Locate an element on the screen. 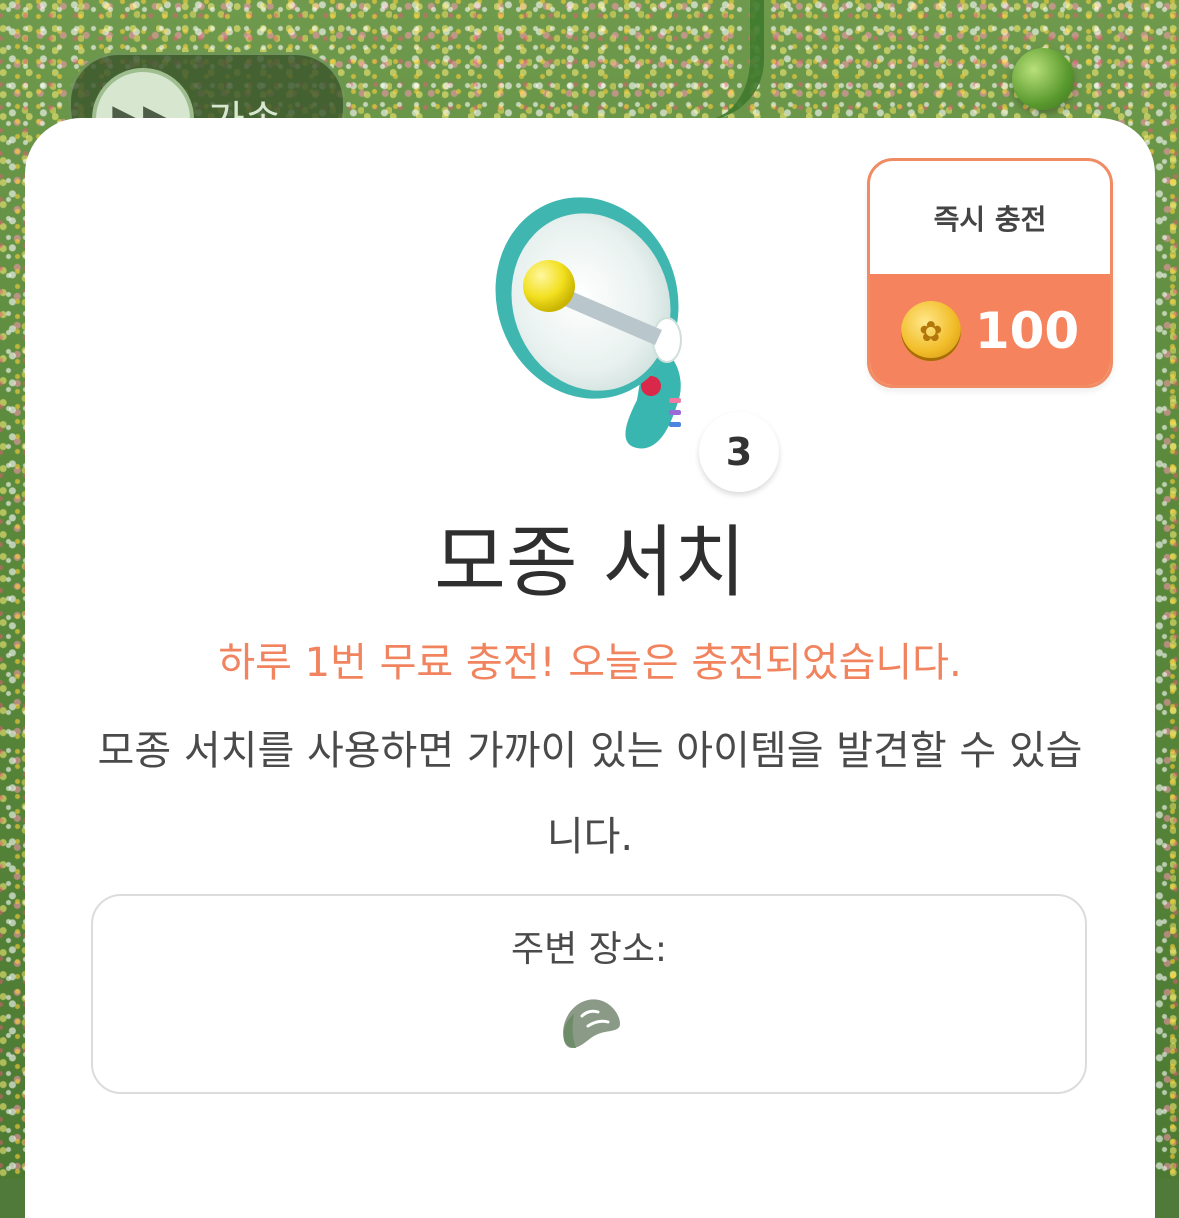 Image resolution: width=1179 pixels, height=1218 pixels. item-title: 모종 서치 is located at coordinates (590, 563).